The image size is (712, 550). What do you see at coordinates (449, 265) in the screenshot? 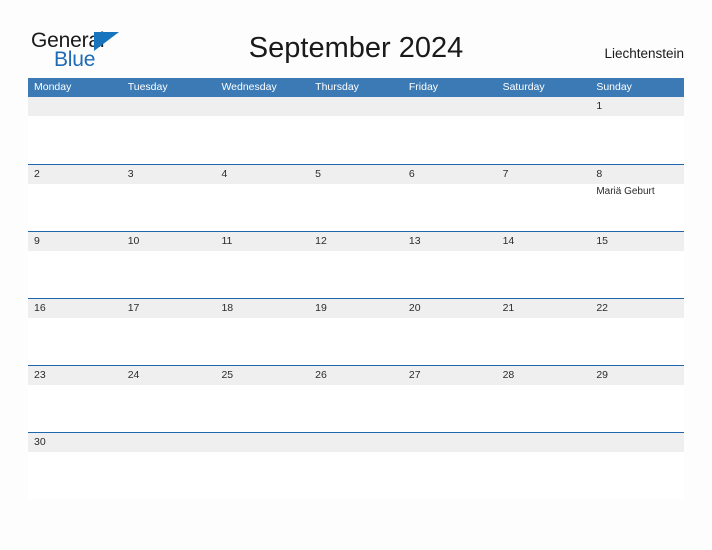
I see `calendar-day-cell-13: 13` at bounding box center [449, 265].